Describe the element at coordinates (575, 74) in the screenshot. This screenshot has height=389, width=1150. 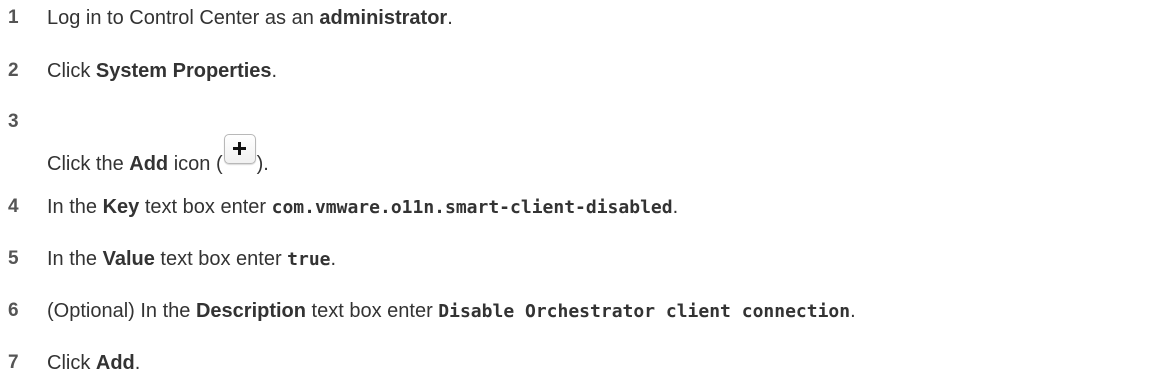
I see `step-2: 2 Click System Properties.` at that location.